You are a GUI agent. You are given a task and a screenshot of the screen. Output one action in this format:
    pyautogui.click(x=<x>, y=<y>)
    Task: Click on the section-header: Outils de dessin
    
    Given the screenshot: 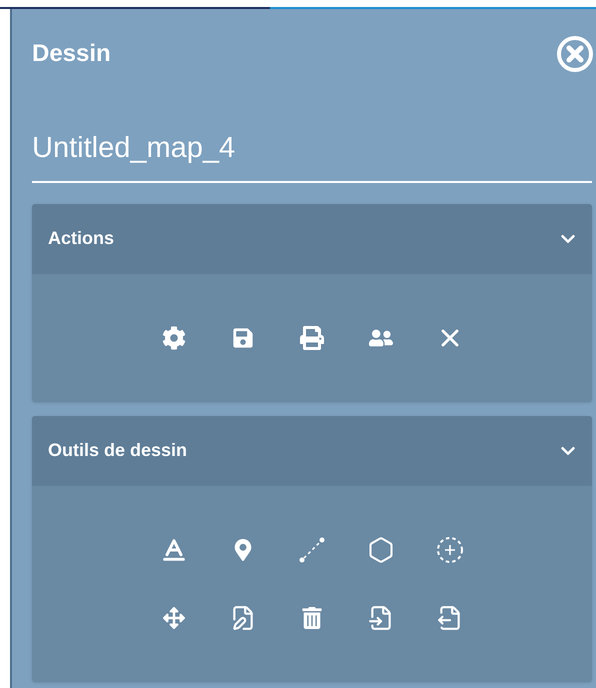 What is the action you would take?
    pyautogui.click(x=312, y=451)
    